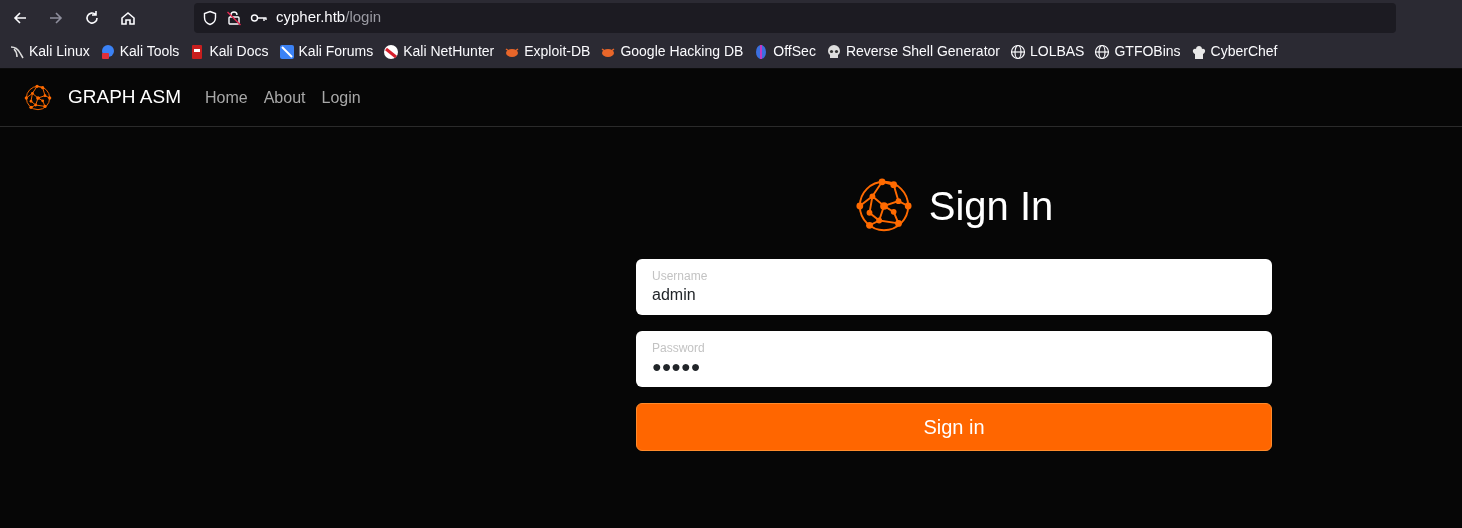  What do you see at coordinates (912, 51) in the screenshot?
I see `bookmark-link: Reverse Shell Generator` at bounding box center [912, 51].